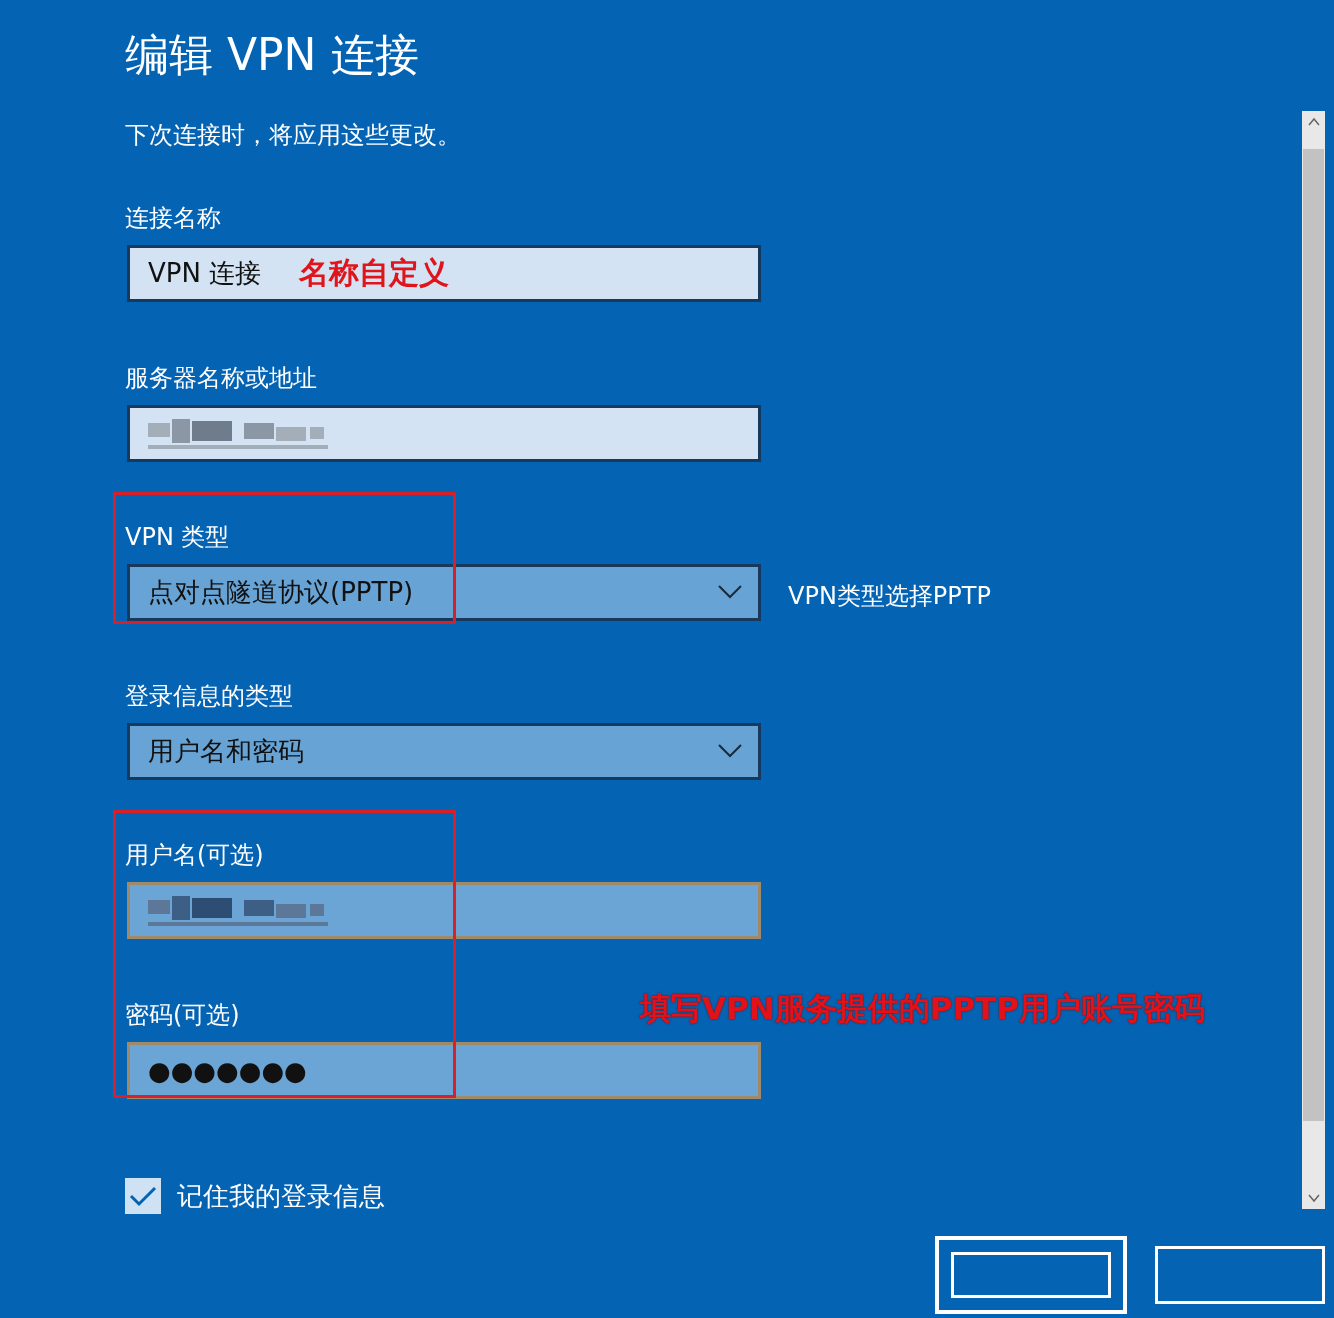 This screenshot has width=1334, height=1318. What do you see at coordinates (444, 1070) in the screenshot?
I see `input-field: ●●●●●●●` at bounding box center [444, 1070].